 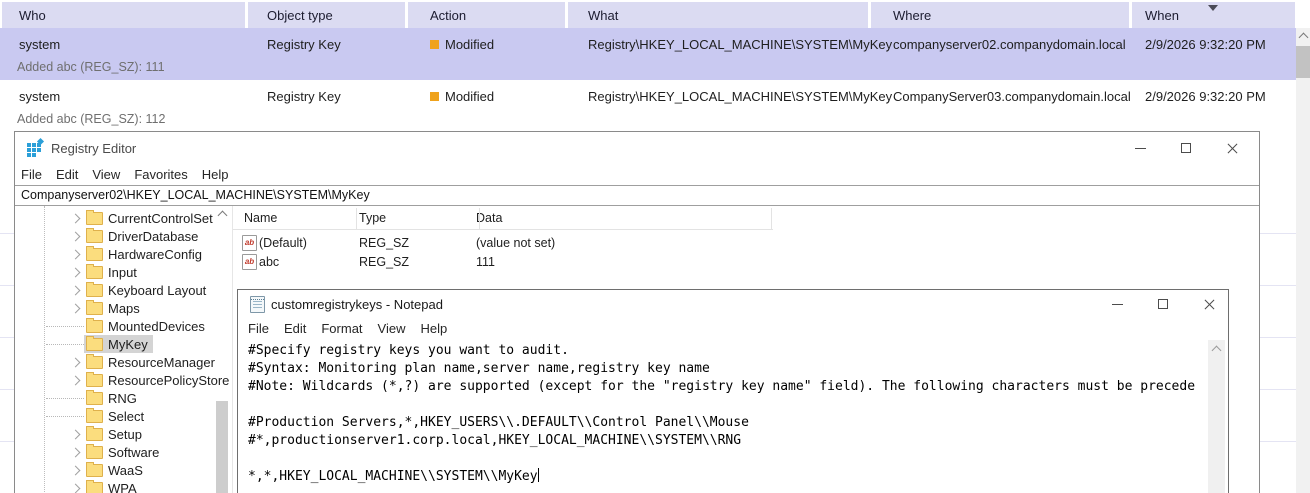 What do you see at coordinates (116, 470) in the screenshot?
I see `tree-node: WaaS` at bounding box center [116, 470].